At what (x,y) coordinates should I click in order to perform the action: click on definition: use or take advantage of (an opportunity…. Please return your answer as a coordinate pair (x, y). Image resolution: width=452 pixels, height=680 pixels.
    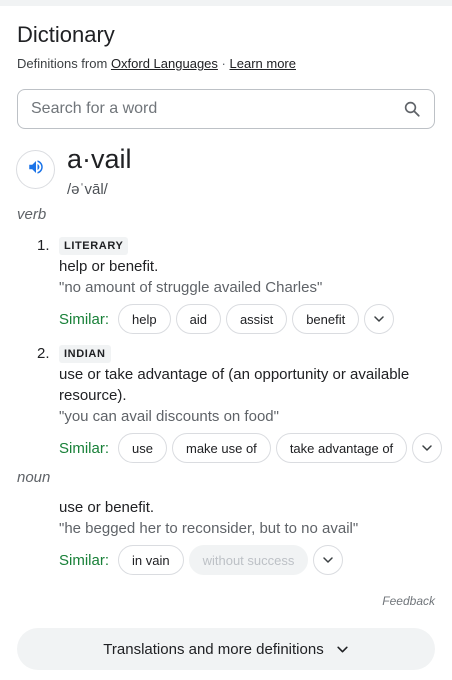
    Looking at the image, I should click on (234, 385).